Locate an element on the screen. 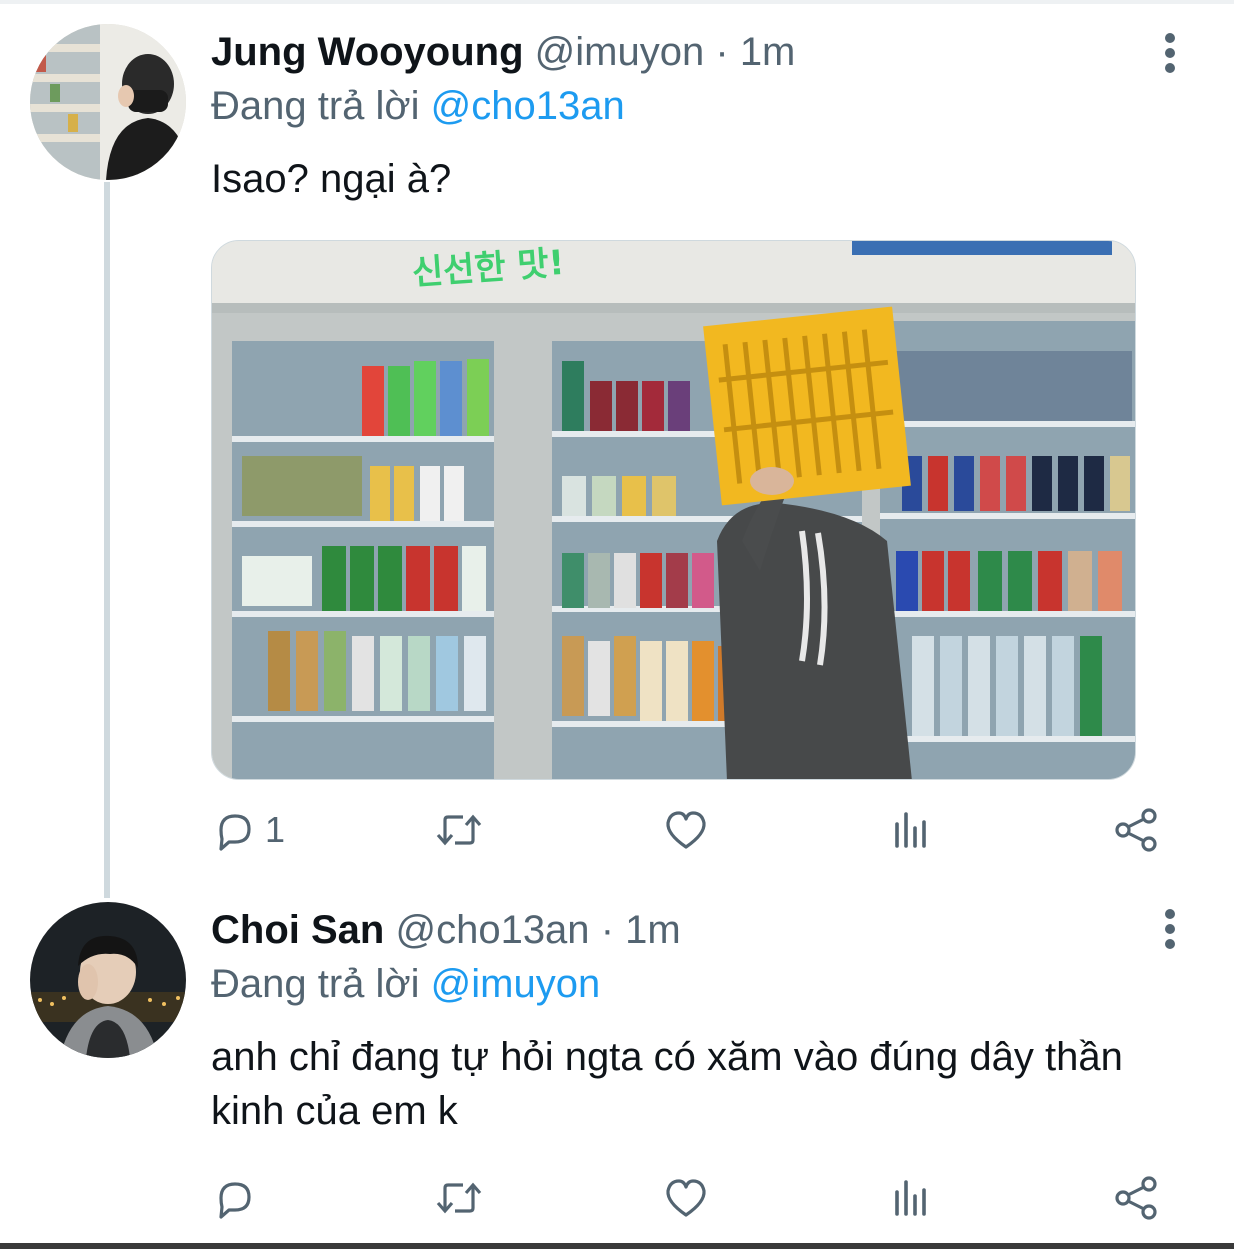 The image size is (1234, 1249). reply-button: 1 is located at coordinates (248, 830).